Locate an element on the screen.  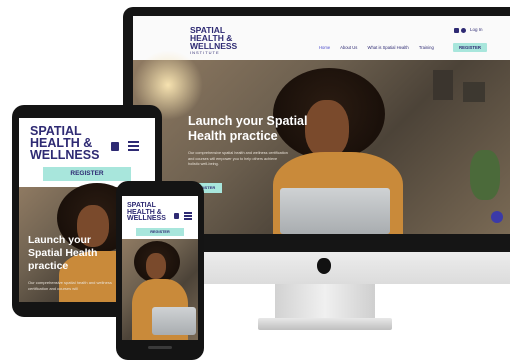
tablet-register-button: REGISTER is located at coordinates (87, 174).